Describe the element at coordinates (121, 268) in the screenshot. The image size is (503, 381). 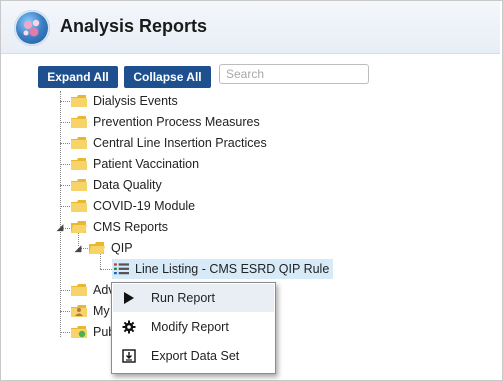
I see `list-report-icon` at that location.